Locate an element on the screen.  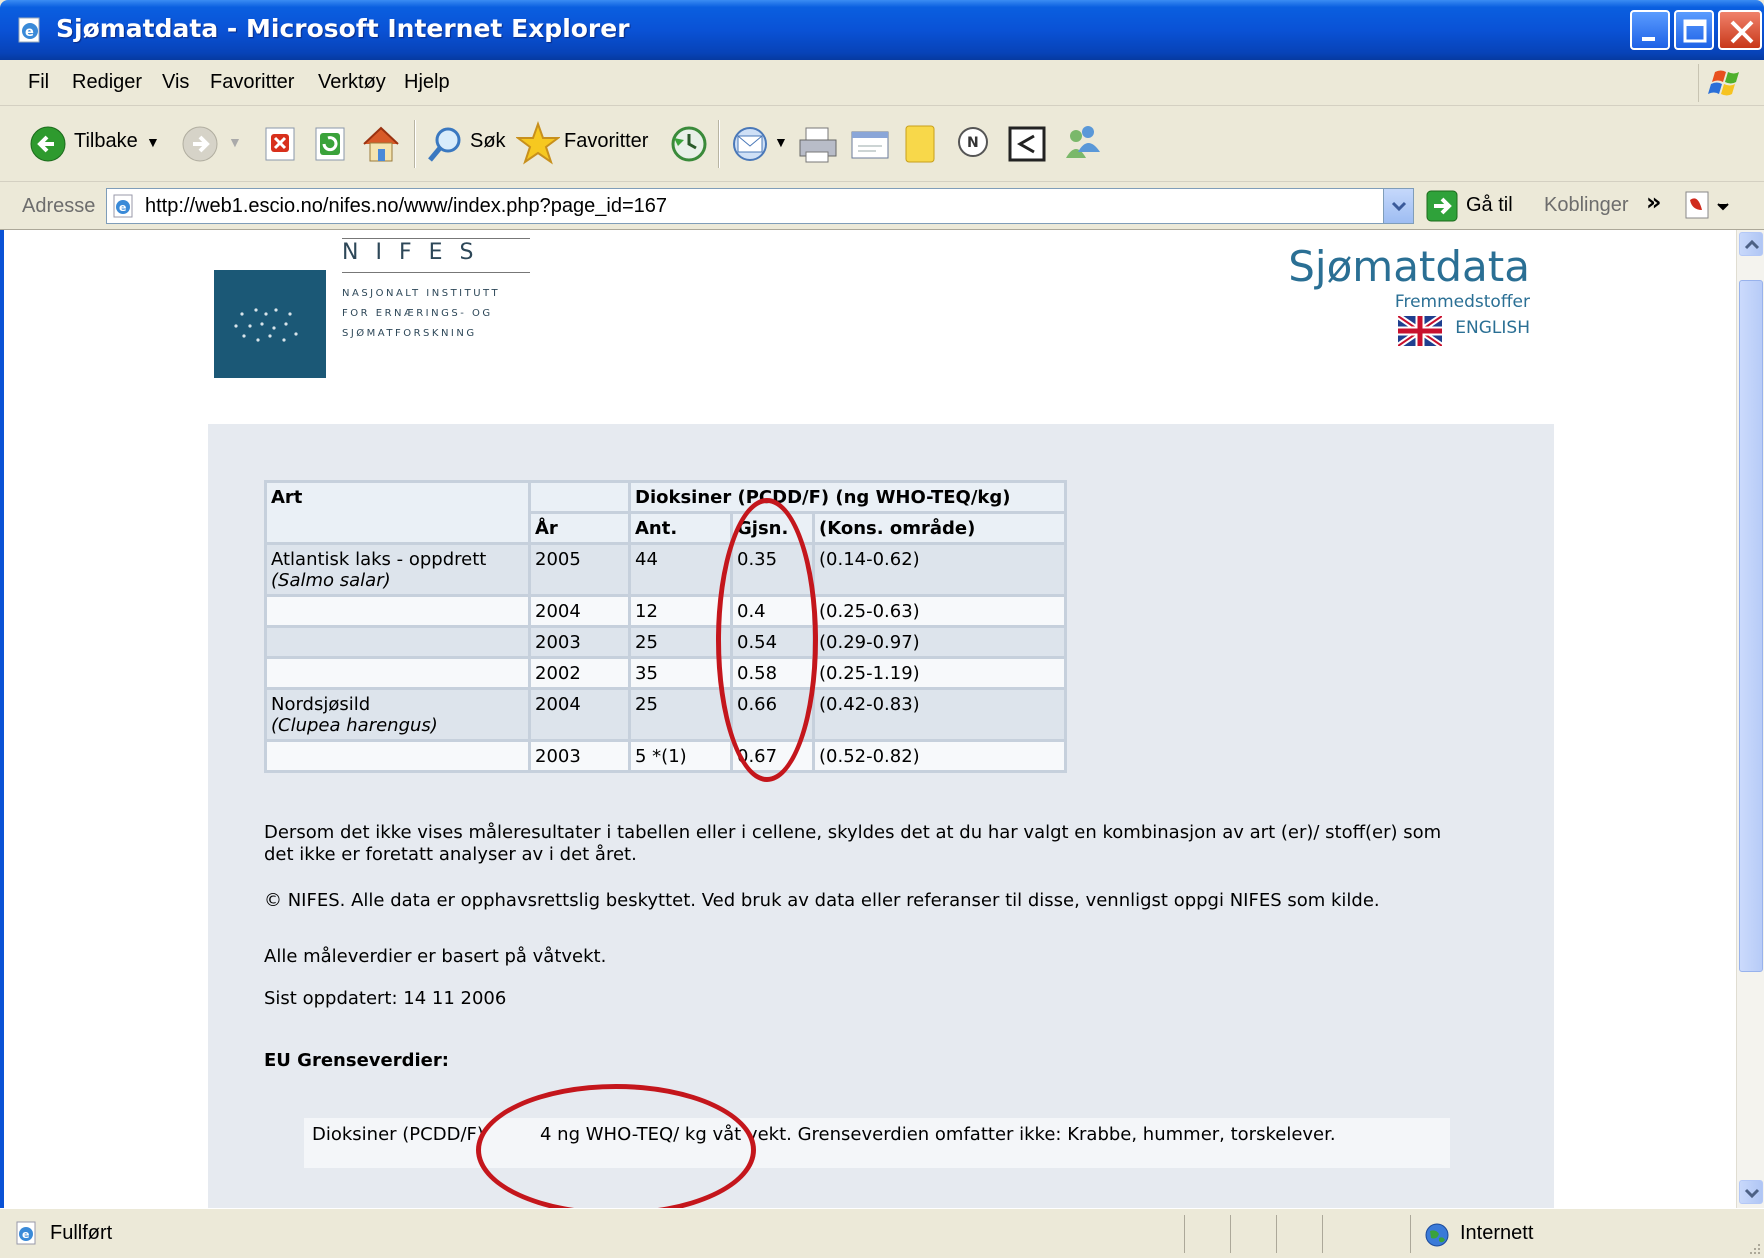
year-cell: 2005 is located at coordinates (579, 569).